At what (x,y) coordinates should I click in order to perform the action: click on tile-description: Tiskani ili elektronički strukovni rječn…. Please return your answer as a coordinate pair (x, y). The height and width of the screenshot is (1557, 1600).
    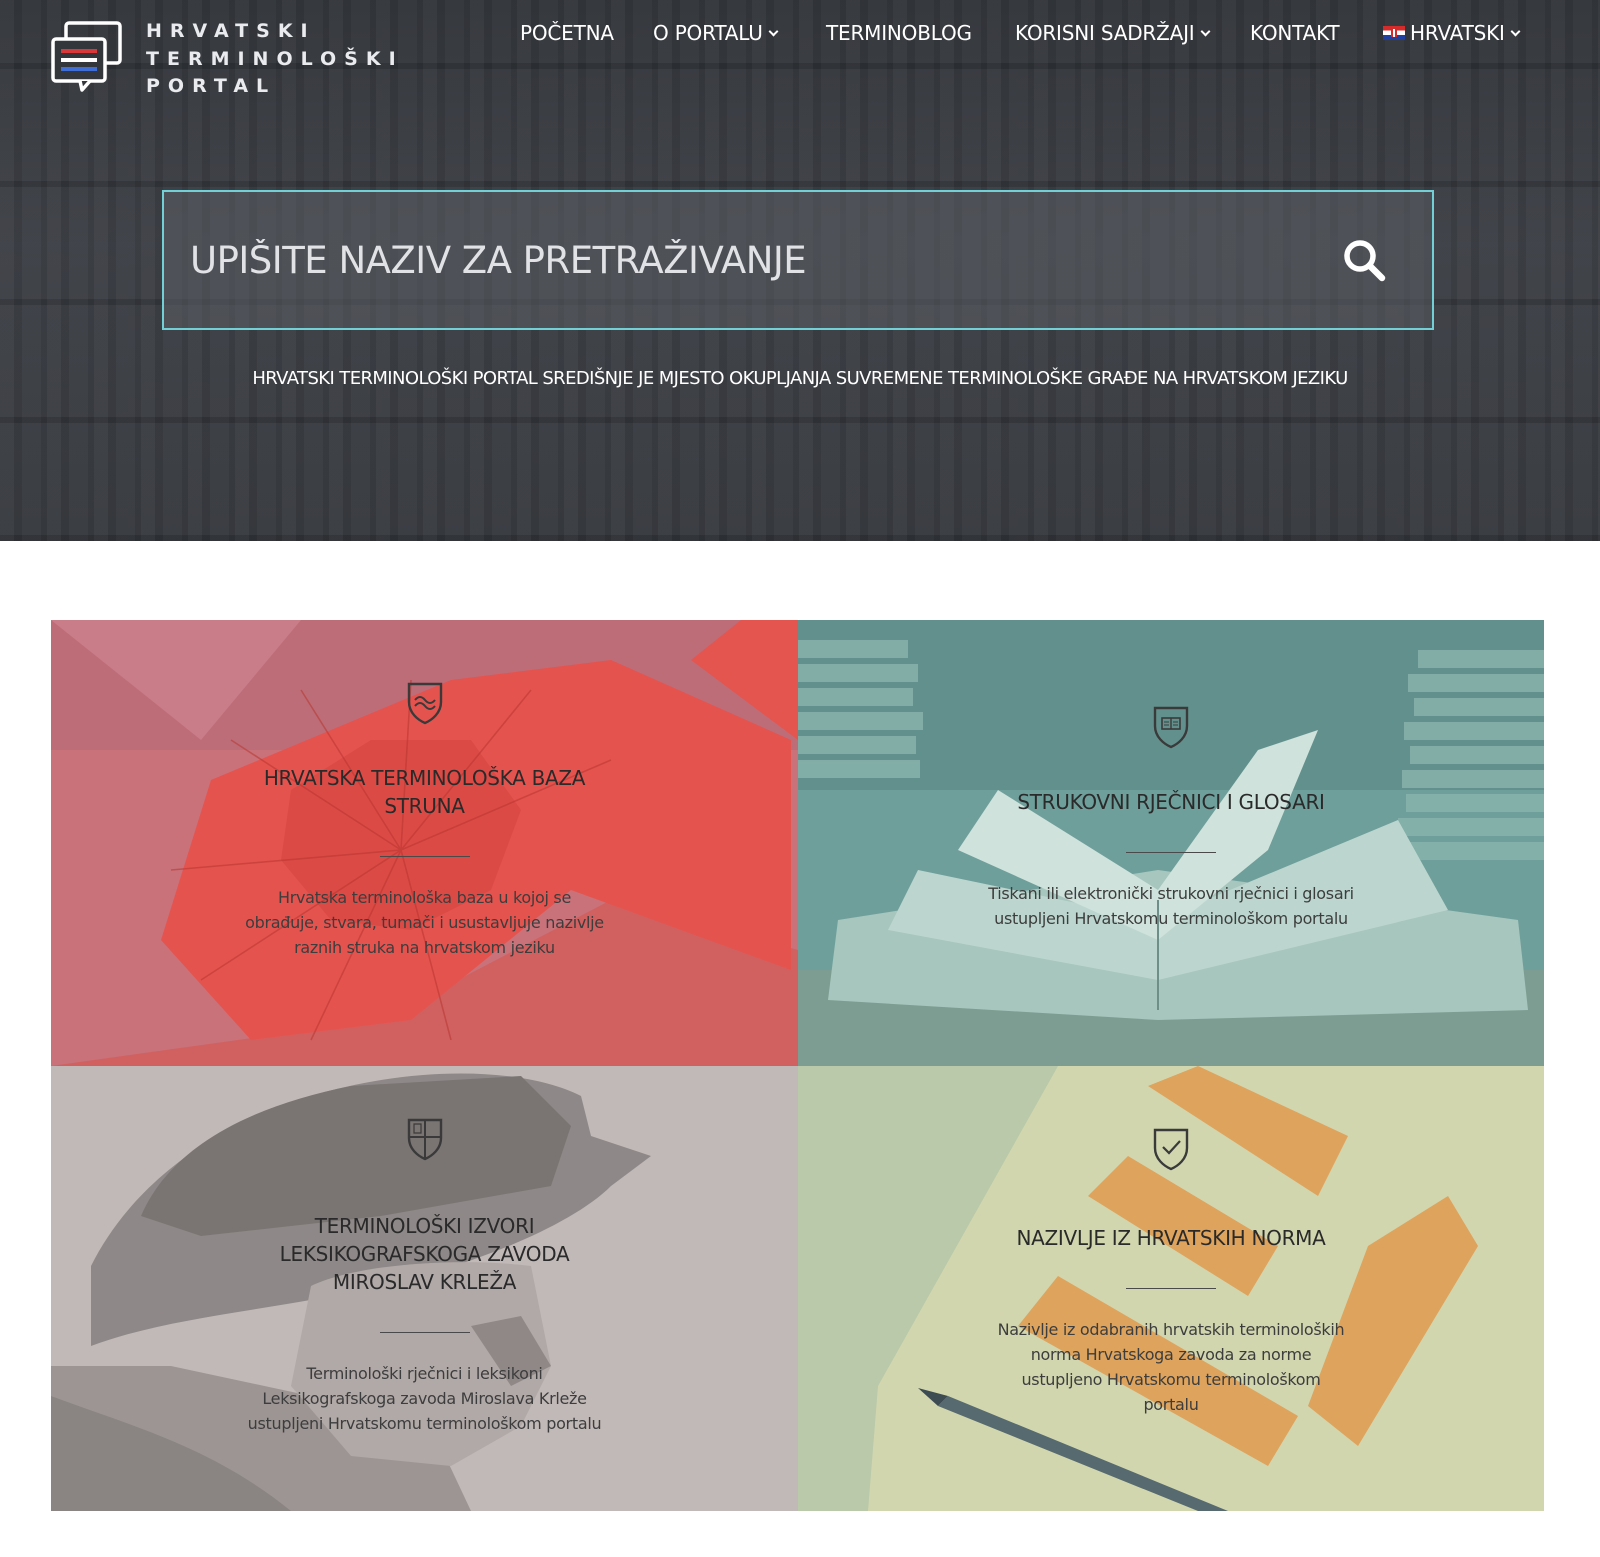
    Looking at the image, I should click on (1171, 906).